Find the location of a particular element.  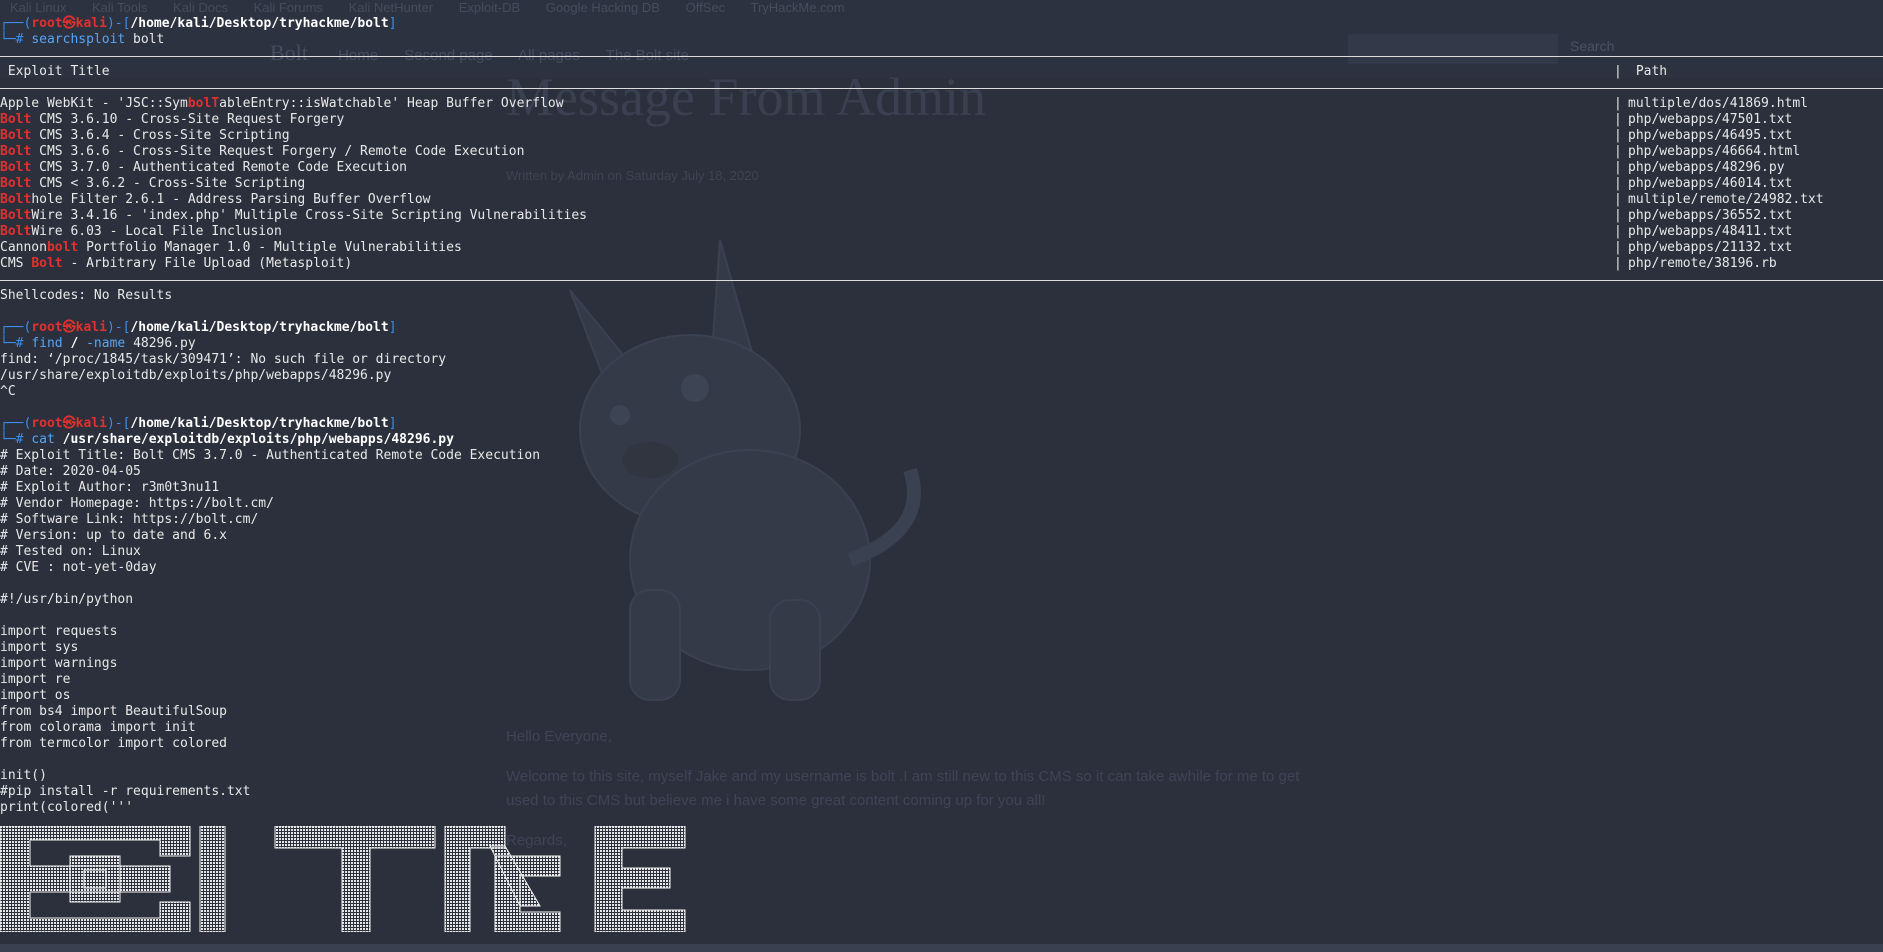

file-line: import re is located at coordinates (35, 679).